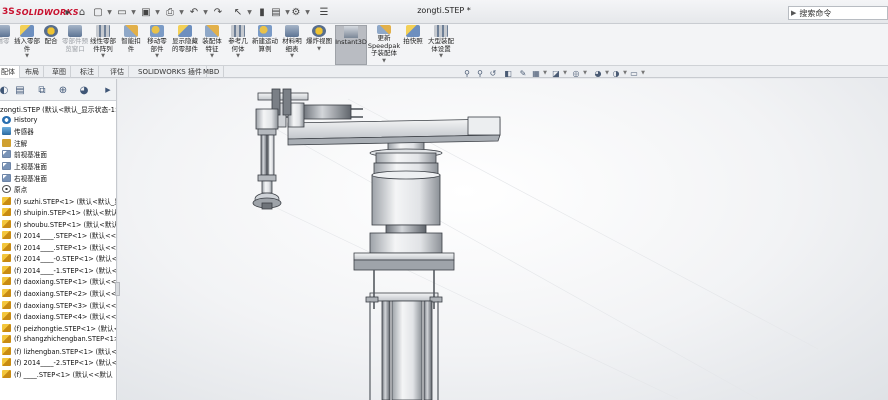 Image resolution: width=888 pixels, height=400 pixels. Describe the element at coordinates (51, 45) in the screenshot. I see `mate-button: 配合` at that location.